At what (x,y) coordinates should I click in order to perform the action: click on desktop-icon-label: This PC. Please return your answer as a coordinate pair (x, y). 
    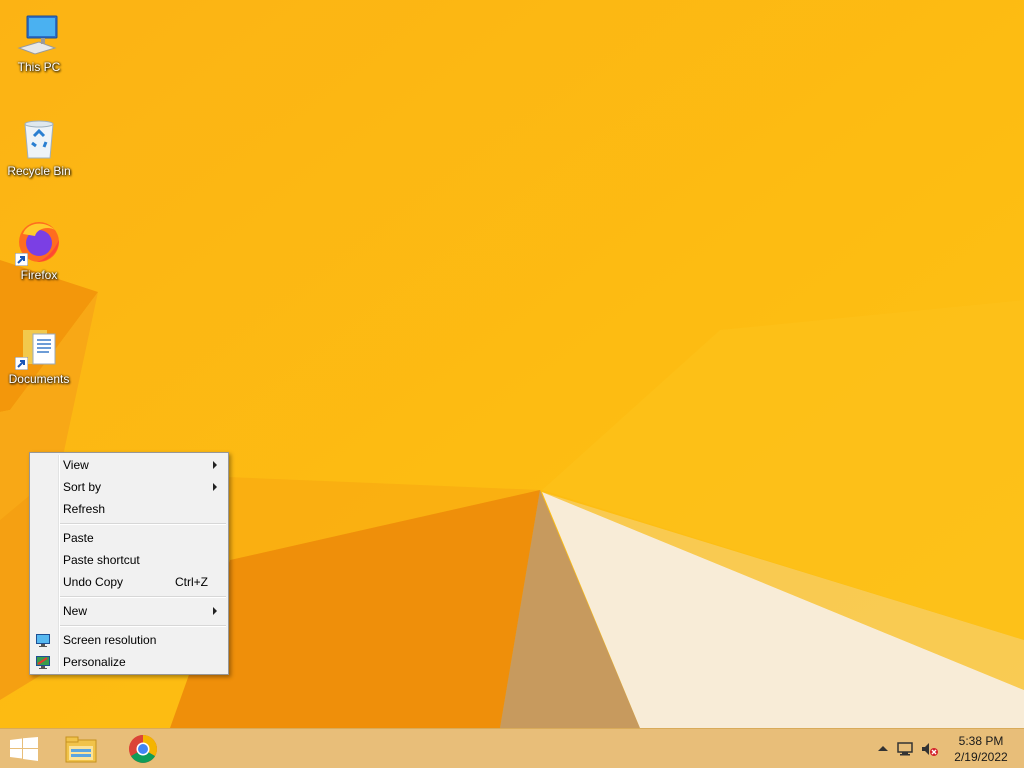
    Looking at the image, I should click on (39, 67).